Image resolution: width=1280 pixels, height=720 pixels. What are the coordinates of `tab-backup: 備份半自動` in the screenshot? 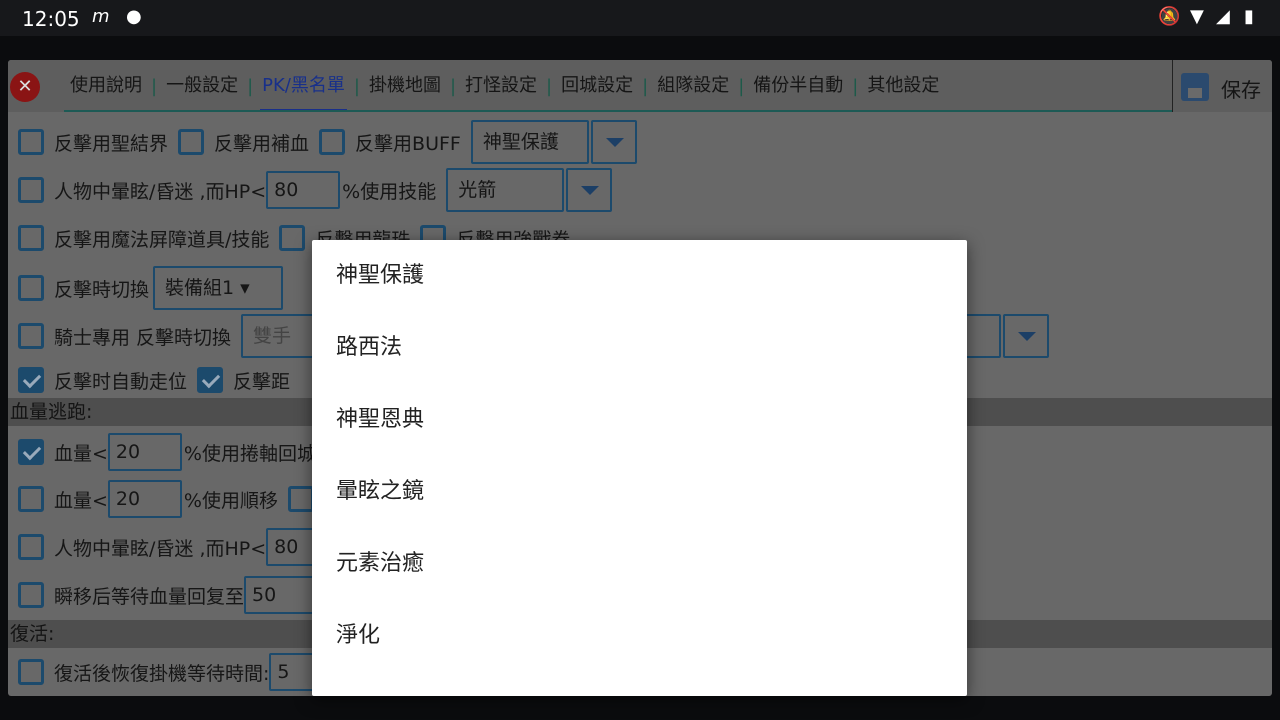 It's located at (798, 86).